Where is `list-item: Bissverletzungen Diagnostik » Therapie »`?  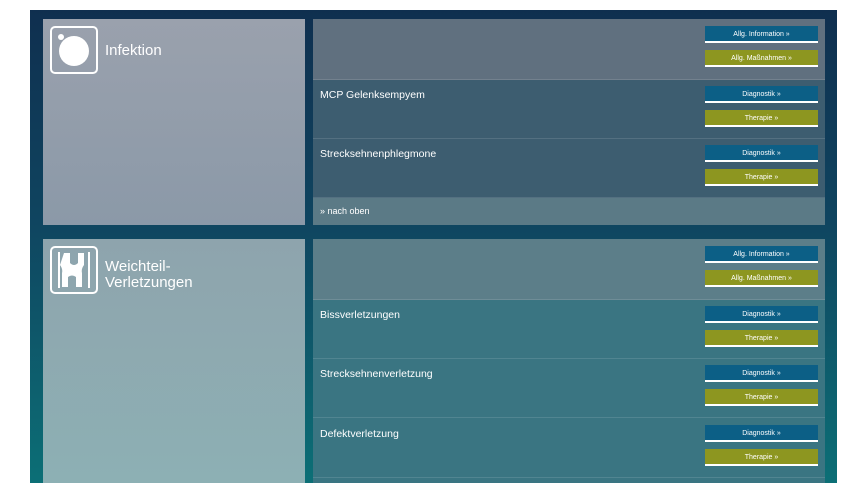
list-item: Bissverletzungen Diagnostik » Therapie » is located at coordinates (569, 329).